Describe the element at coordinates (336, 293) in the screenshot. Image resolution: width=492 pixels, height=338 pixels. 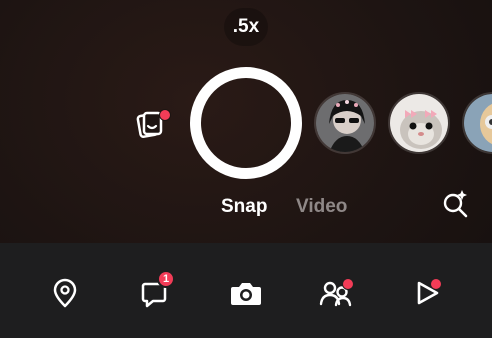
I see `nav-stories-button` at that location.